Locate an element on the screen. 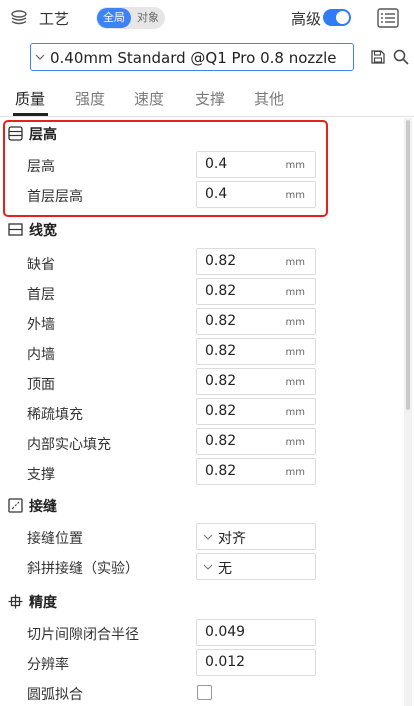  section-title: 接缝 is located at coordinates (43, 507).